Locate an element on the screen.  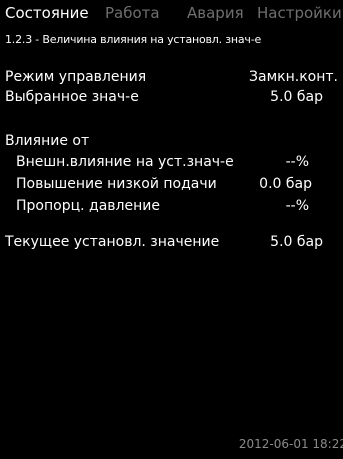
current-setpoint-label: Текущее установл. значение is located at coordinates (112, 242).